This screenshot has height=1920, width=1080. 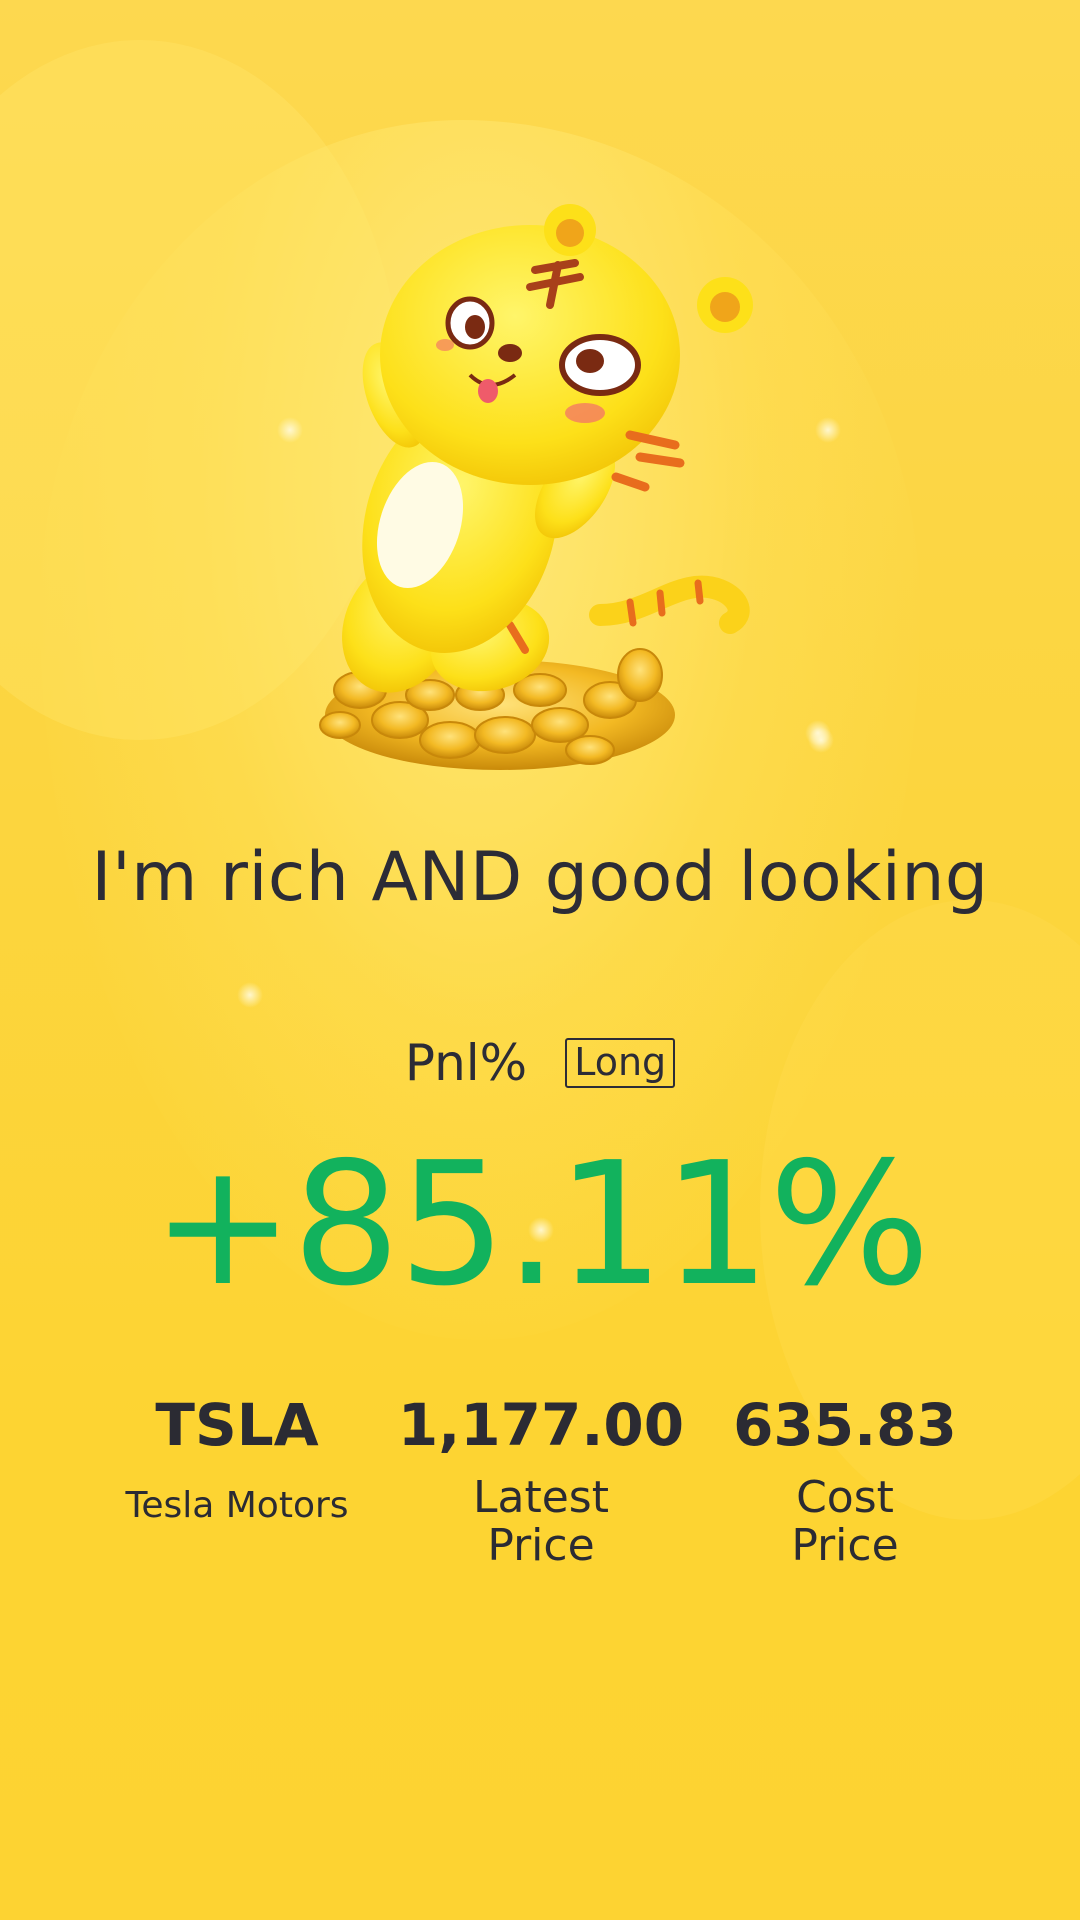 What do you see at coordinates (845, 1497) in the screenshot?
I see `cost-price-label-line1: Cost` at bounding box center [845, 1497].